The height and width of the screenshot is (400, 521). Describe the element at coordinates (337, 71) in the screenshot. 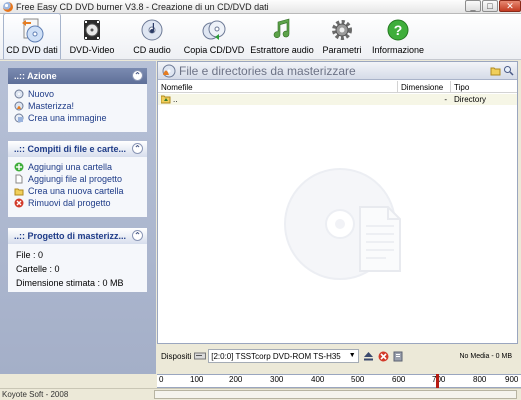

I see `file-panel-header: File e directories da masterizzare` at that location.